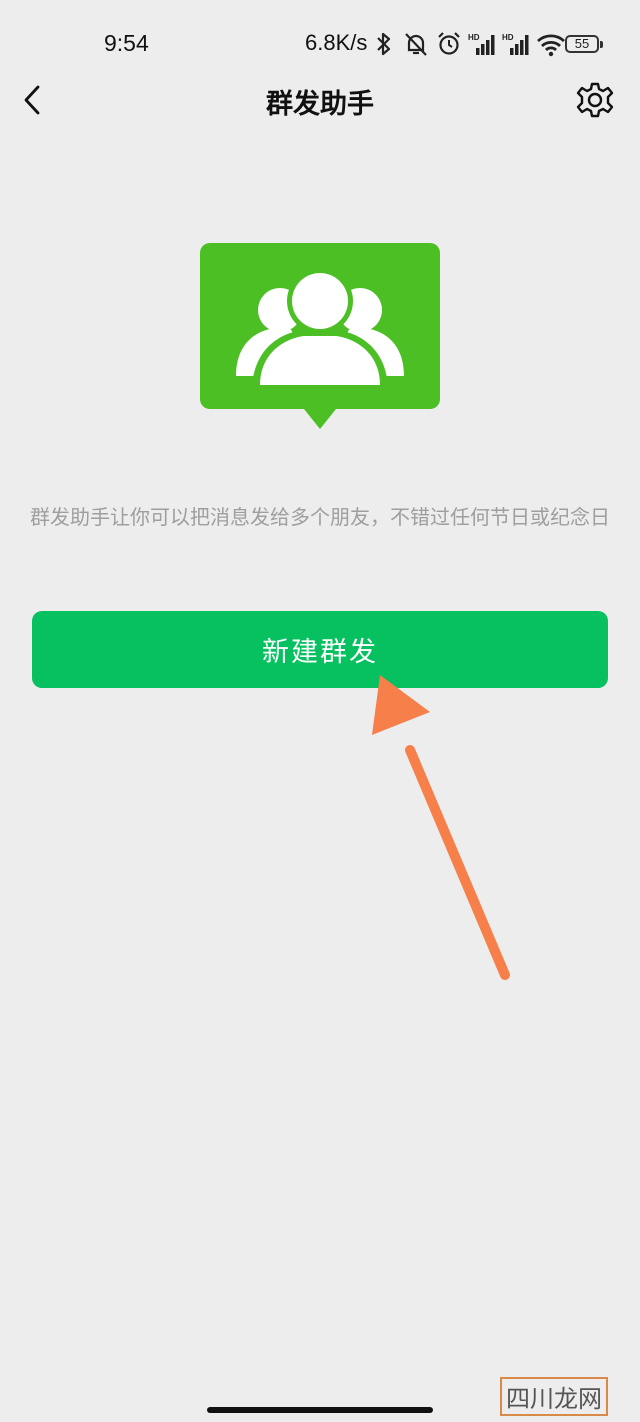 This screenshot has width=640, height=1422. I want to click on watermark: 四川龙网, so click(554, 1396).